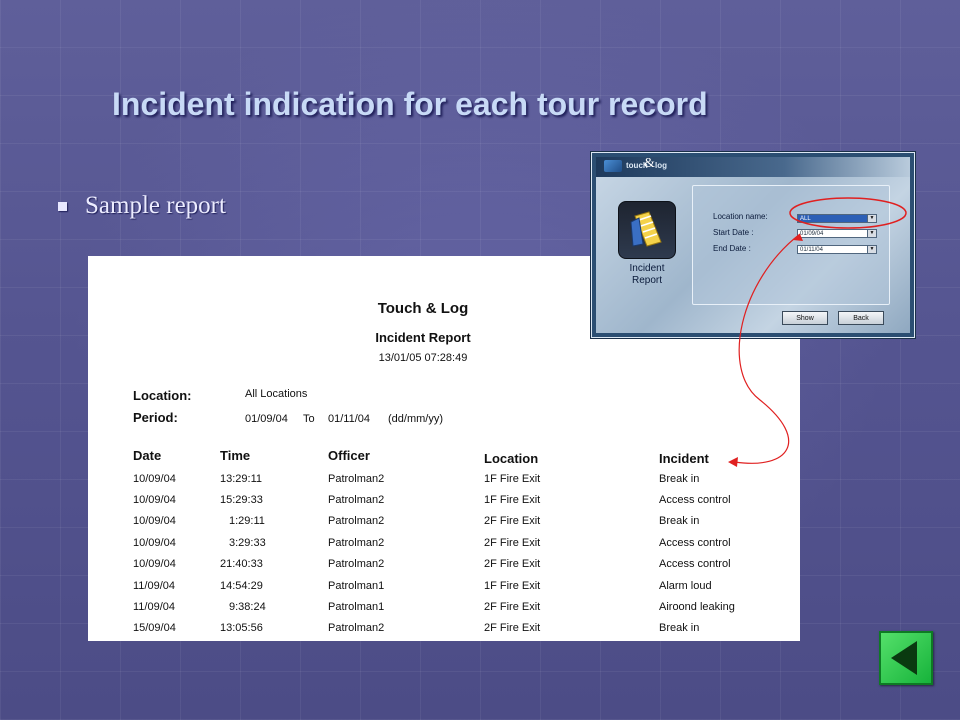 The height and width of the screenshot is (720, 960). I want to click on annotation-overlay, so click(817, 332).